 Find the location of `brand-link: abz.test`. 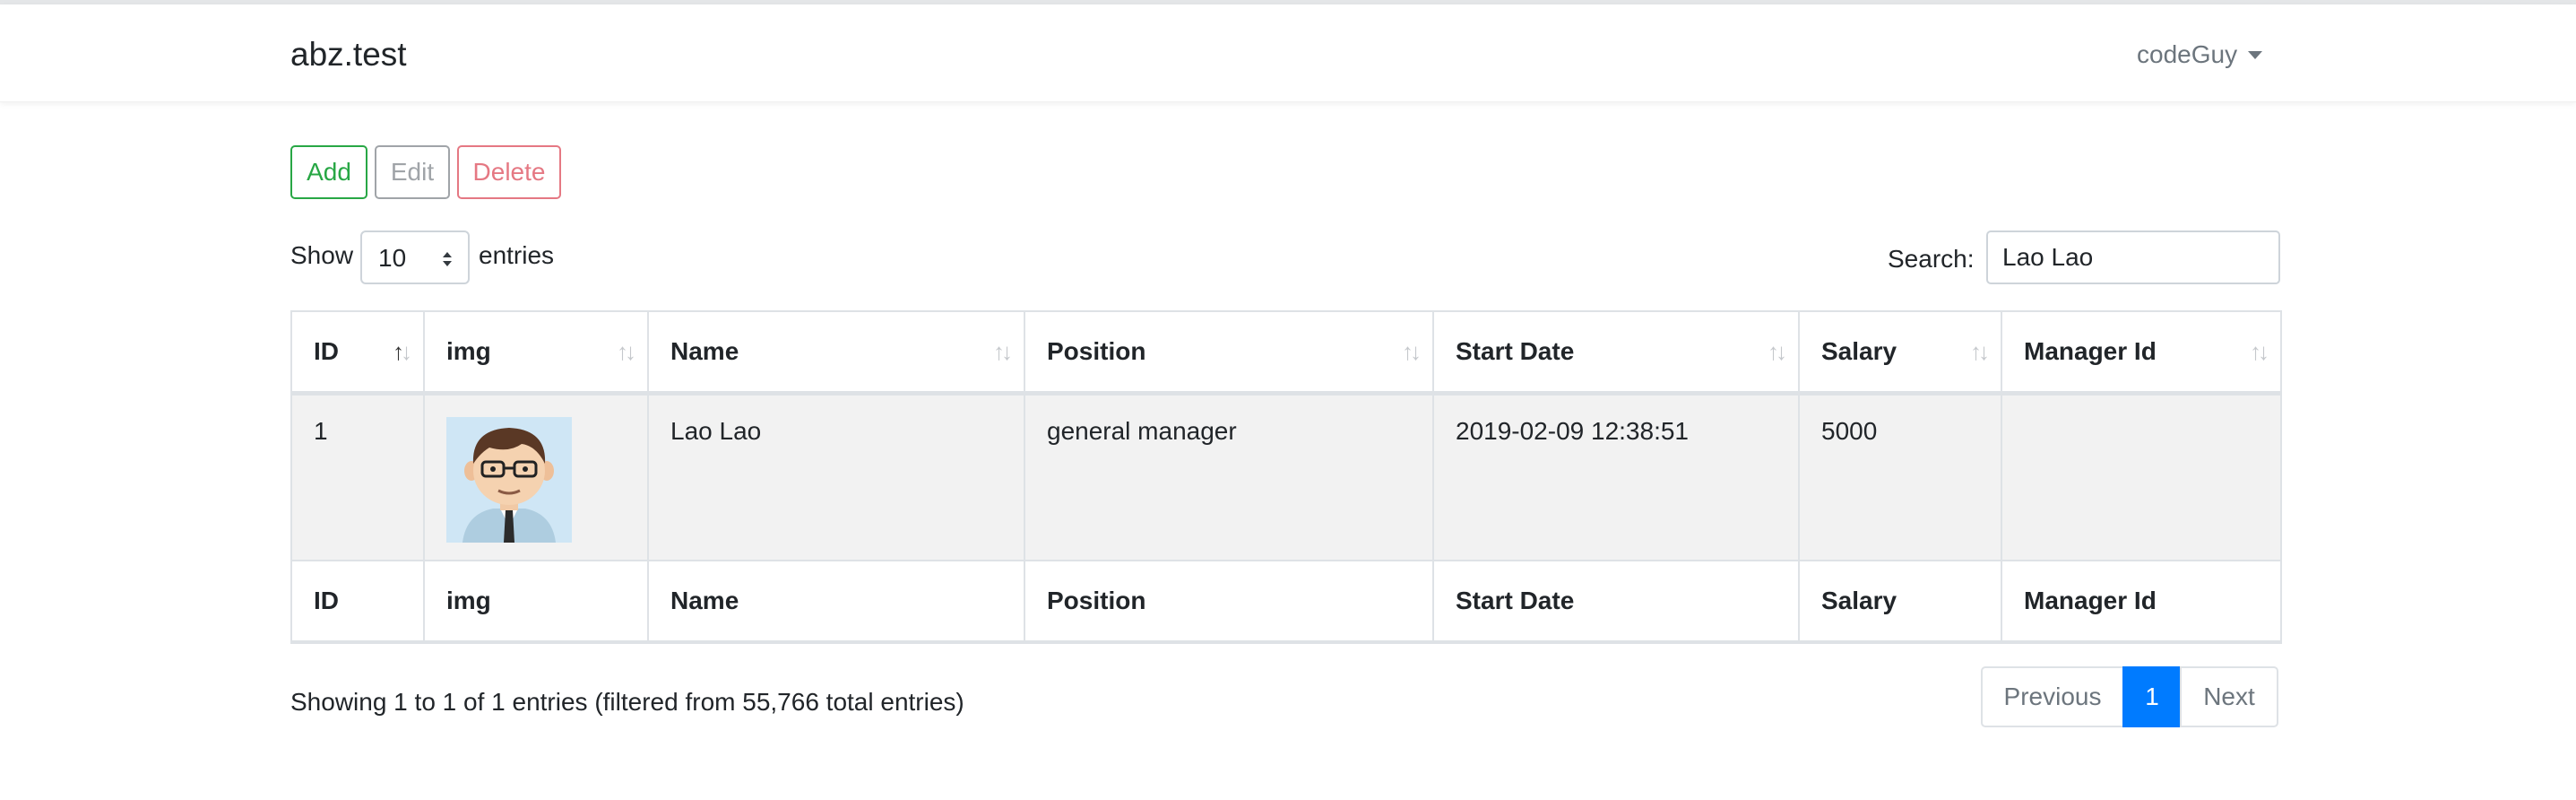

brand-link: abz.test is located at coordinates (348, 54).